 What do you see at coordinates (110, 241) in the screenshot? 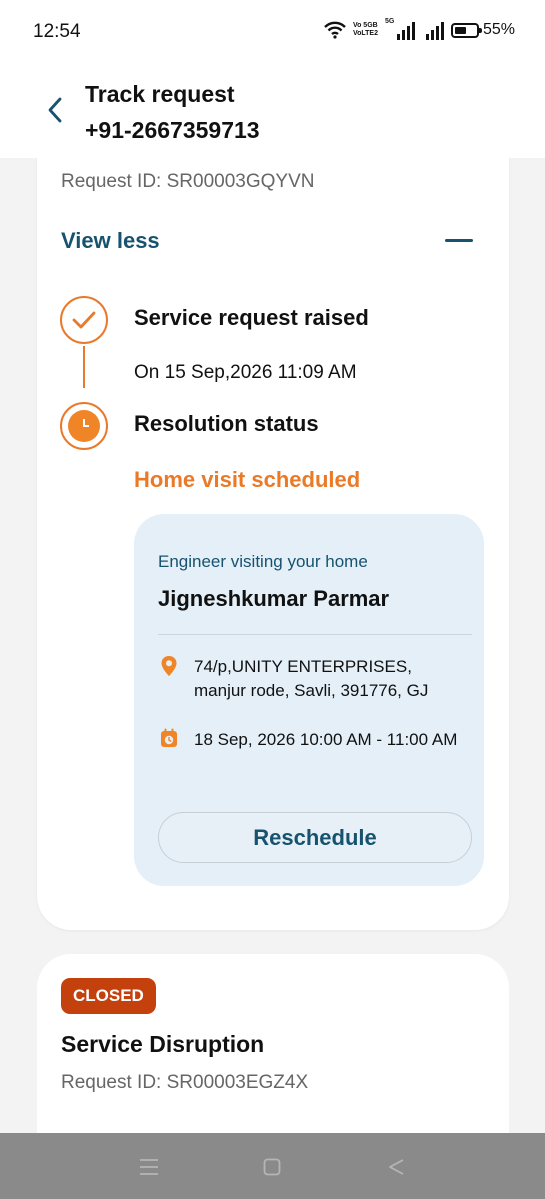
I see `view-less-link: View less` at bounding box center [110, 241].